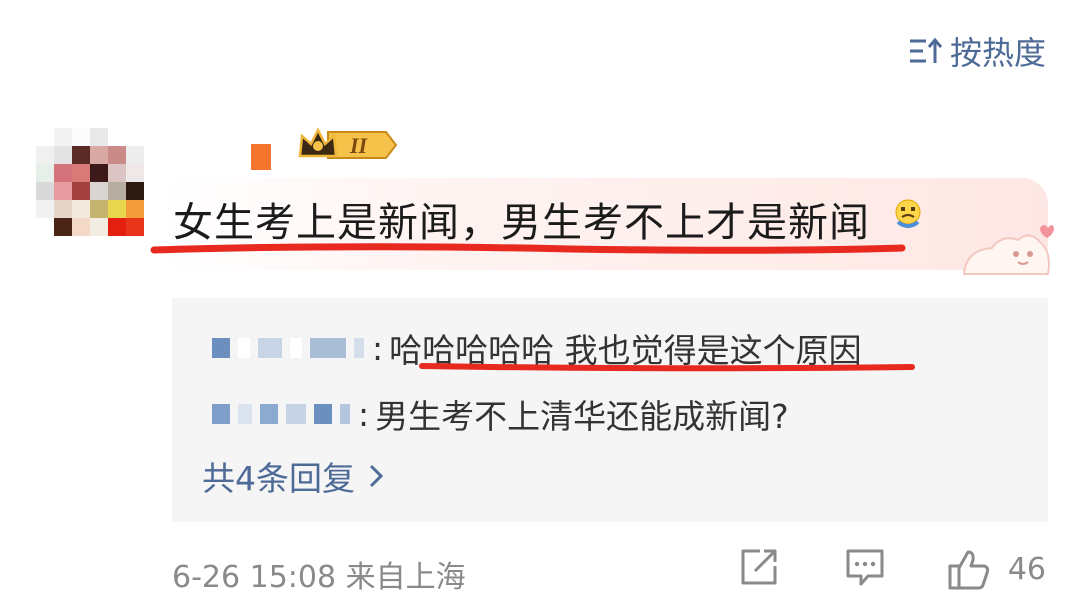 This screenshot has height=615, width=1080. Describe the element at coordinates (865, 567) in the screenshot. I see `comment-icon` at that location.